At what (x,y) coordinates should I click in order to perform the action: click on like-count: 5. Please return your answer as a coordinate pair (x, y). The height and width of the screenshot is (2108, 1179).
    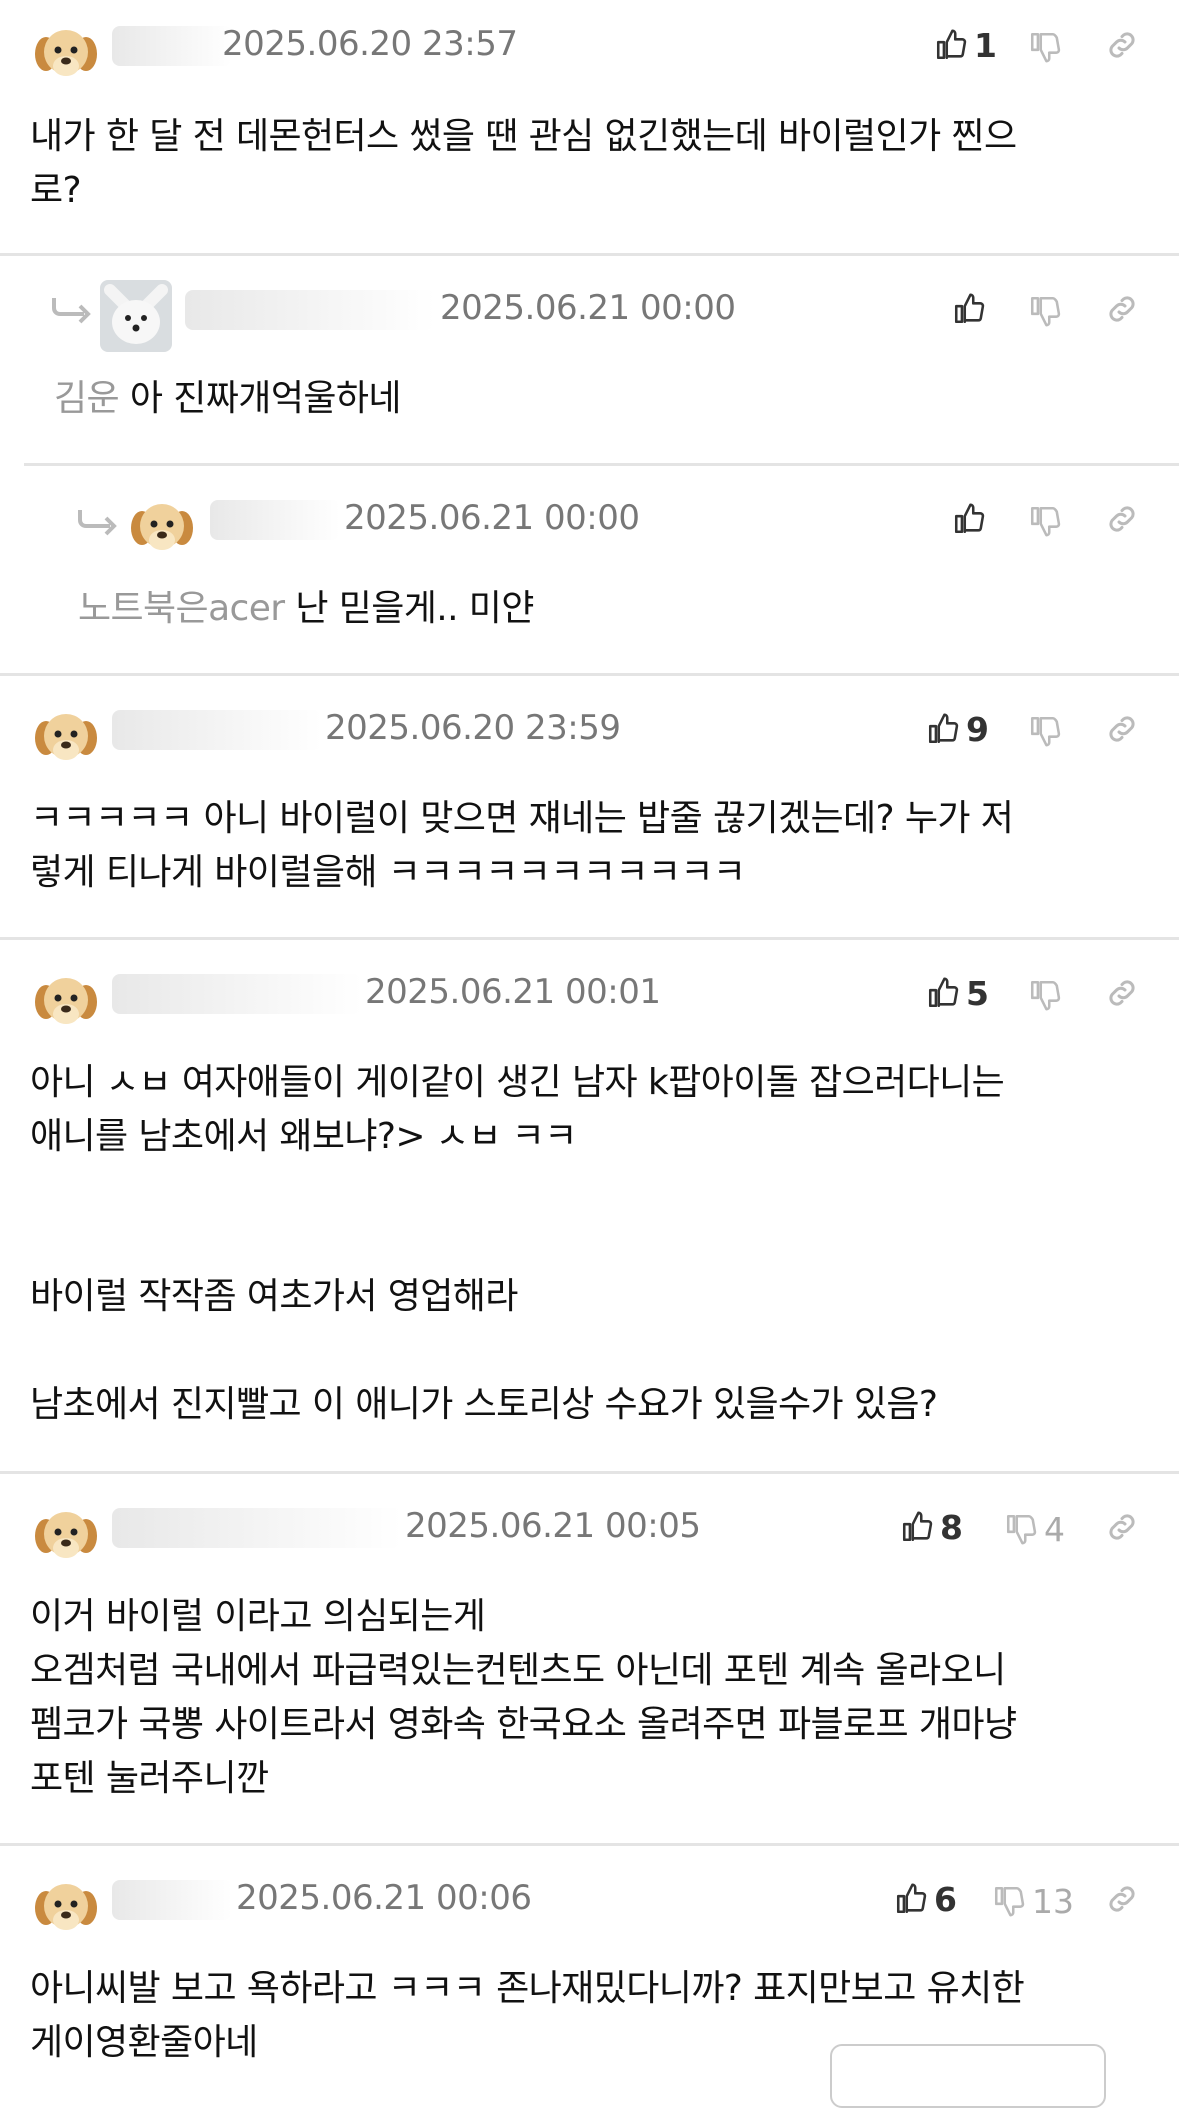
    Looking at the image, I should click on (977, 993).